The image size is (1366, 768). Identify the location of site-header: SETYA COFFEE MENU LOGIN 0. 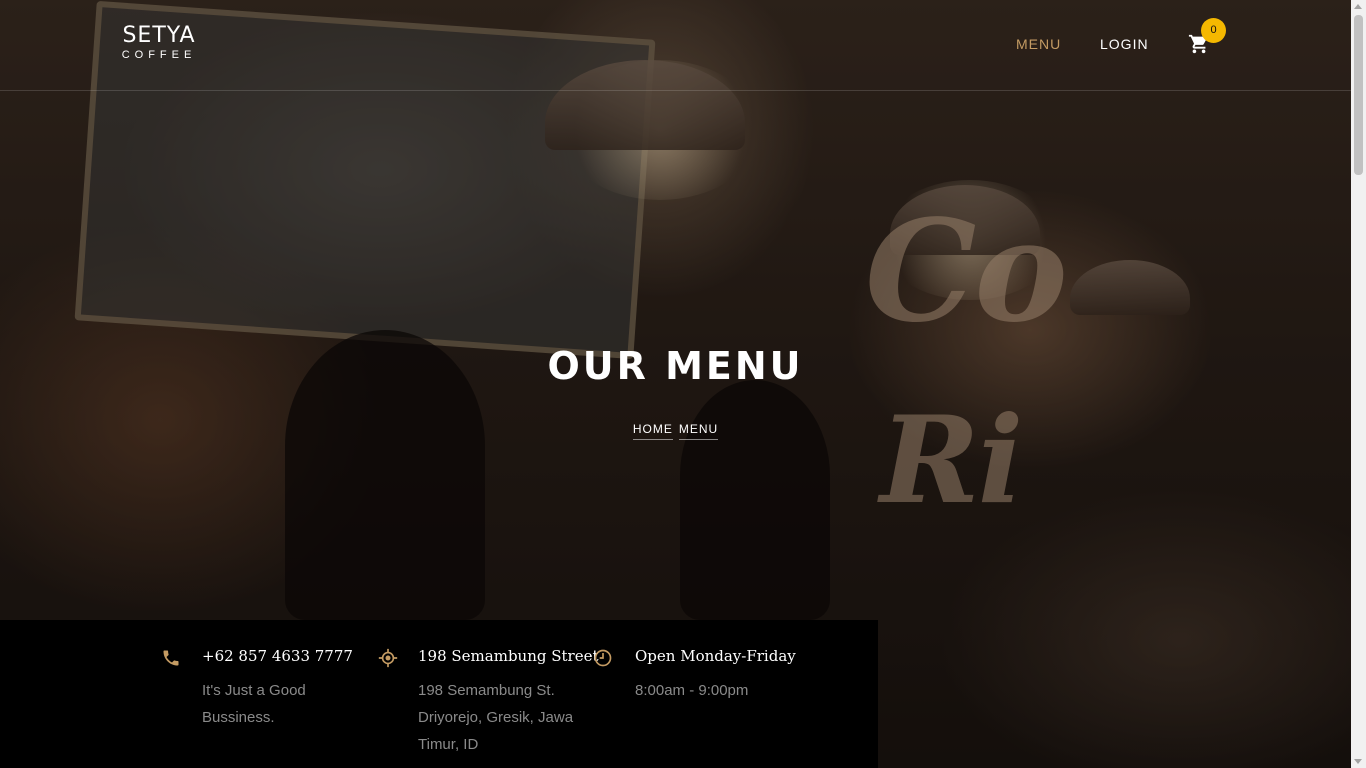
(675, 45).